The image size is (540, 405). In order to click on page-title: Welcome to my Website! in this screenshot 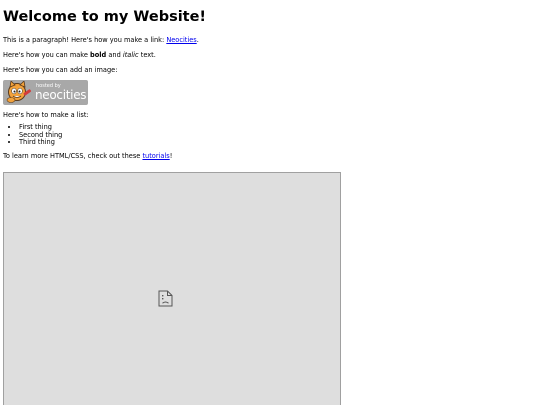, I will do `click(105, 17)`.